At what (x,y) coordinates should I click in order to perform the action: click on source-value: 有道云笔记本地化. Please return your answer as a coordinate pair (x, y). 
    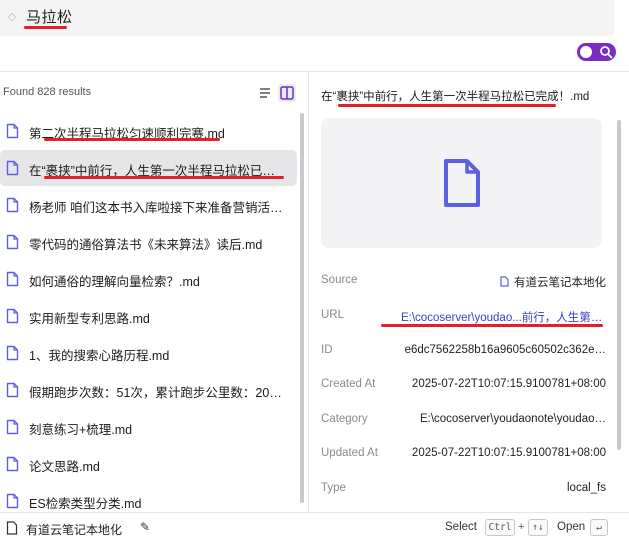
    Looking at the image, I should click on (560, 283).